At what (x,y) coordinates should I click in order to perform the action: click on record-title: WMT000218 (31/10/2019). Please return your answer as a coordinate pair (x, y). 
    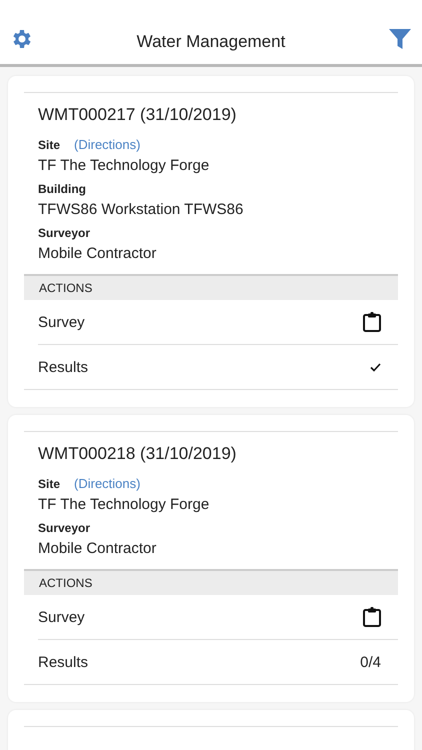
    Looking at the image, I should click on (137, 454).